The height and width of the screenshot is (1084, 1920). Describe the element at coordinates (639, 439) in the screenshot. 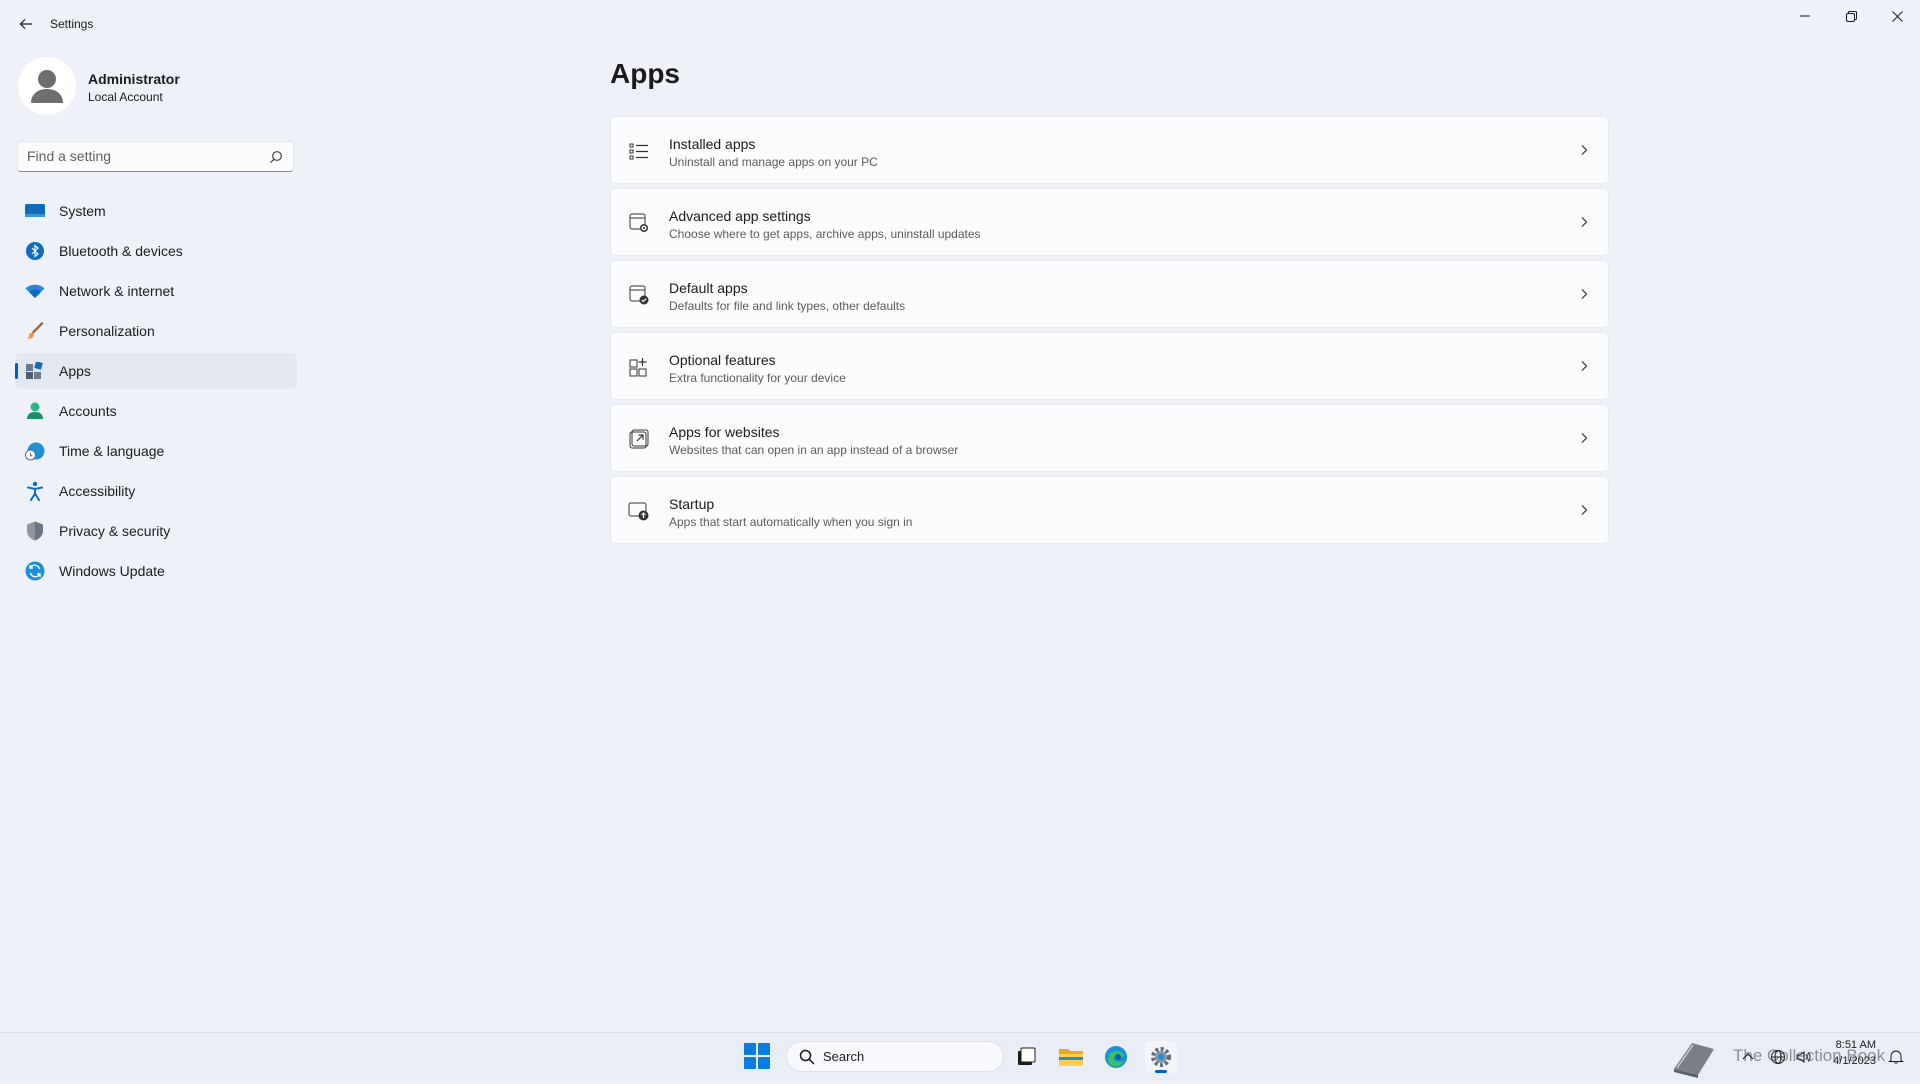

I see `open-external-icon` at that location.